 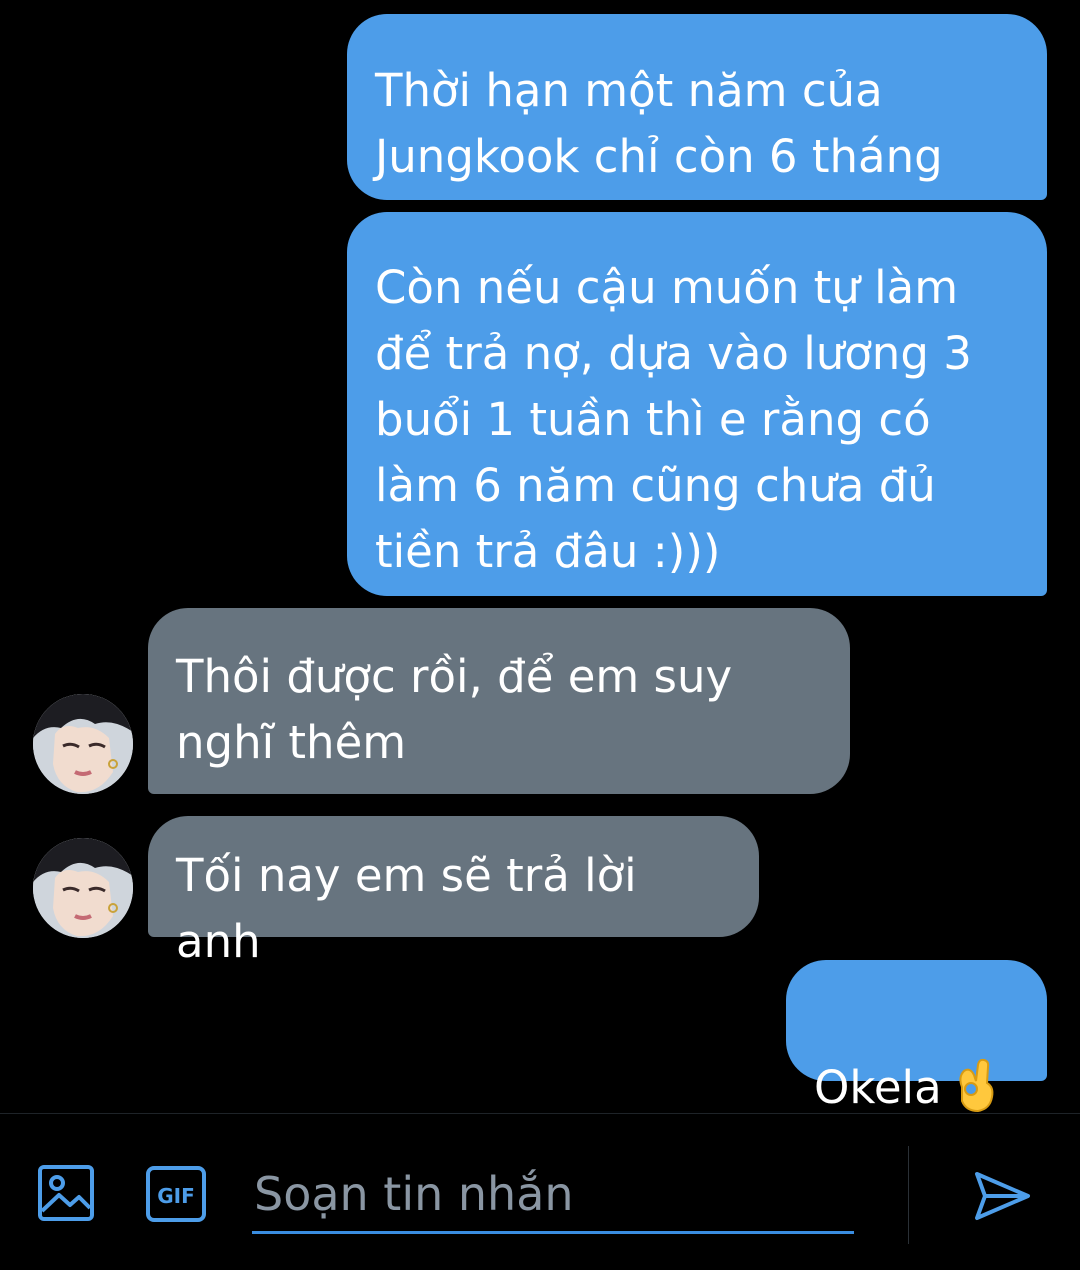 I want to click on send-button, so click(x=1002, y=1196).